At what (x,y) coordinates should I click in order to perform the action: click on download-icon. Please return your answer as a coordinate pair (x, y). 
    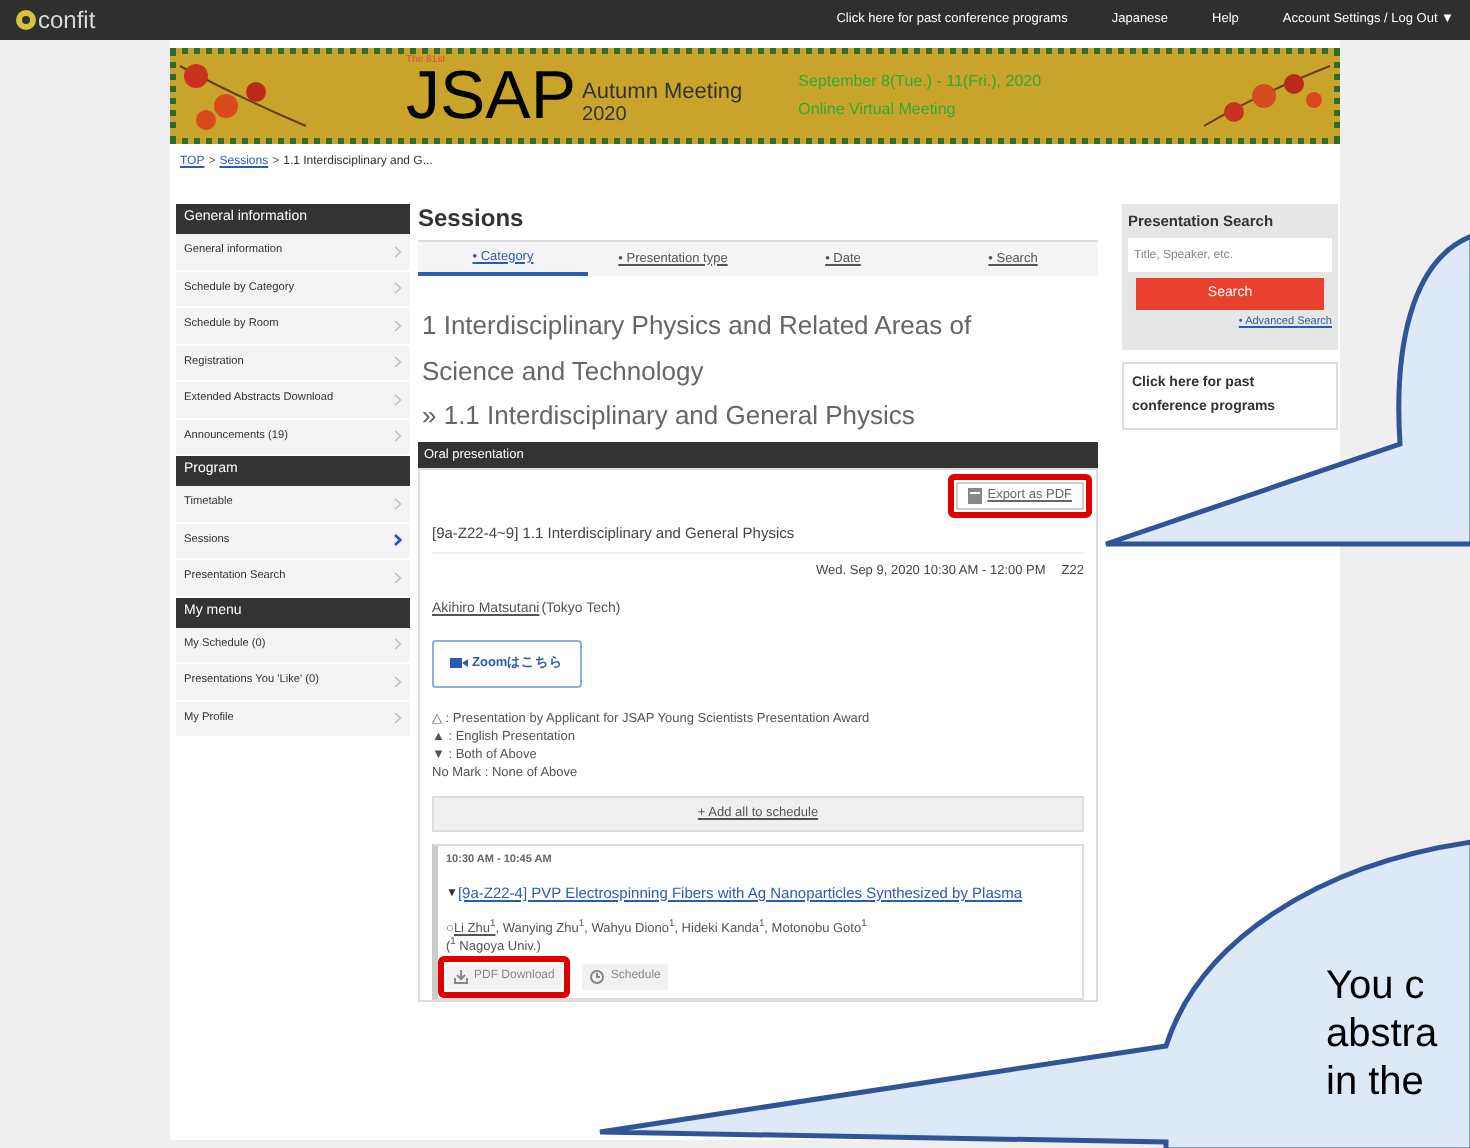
    Looking at the image, I should click on (461, 976).